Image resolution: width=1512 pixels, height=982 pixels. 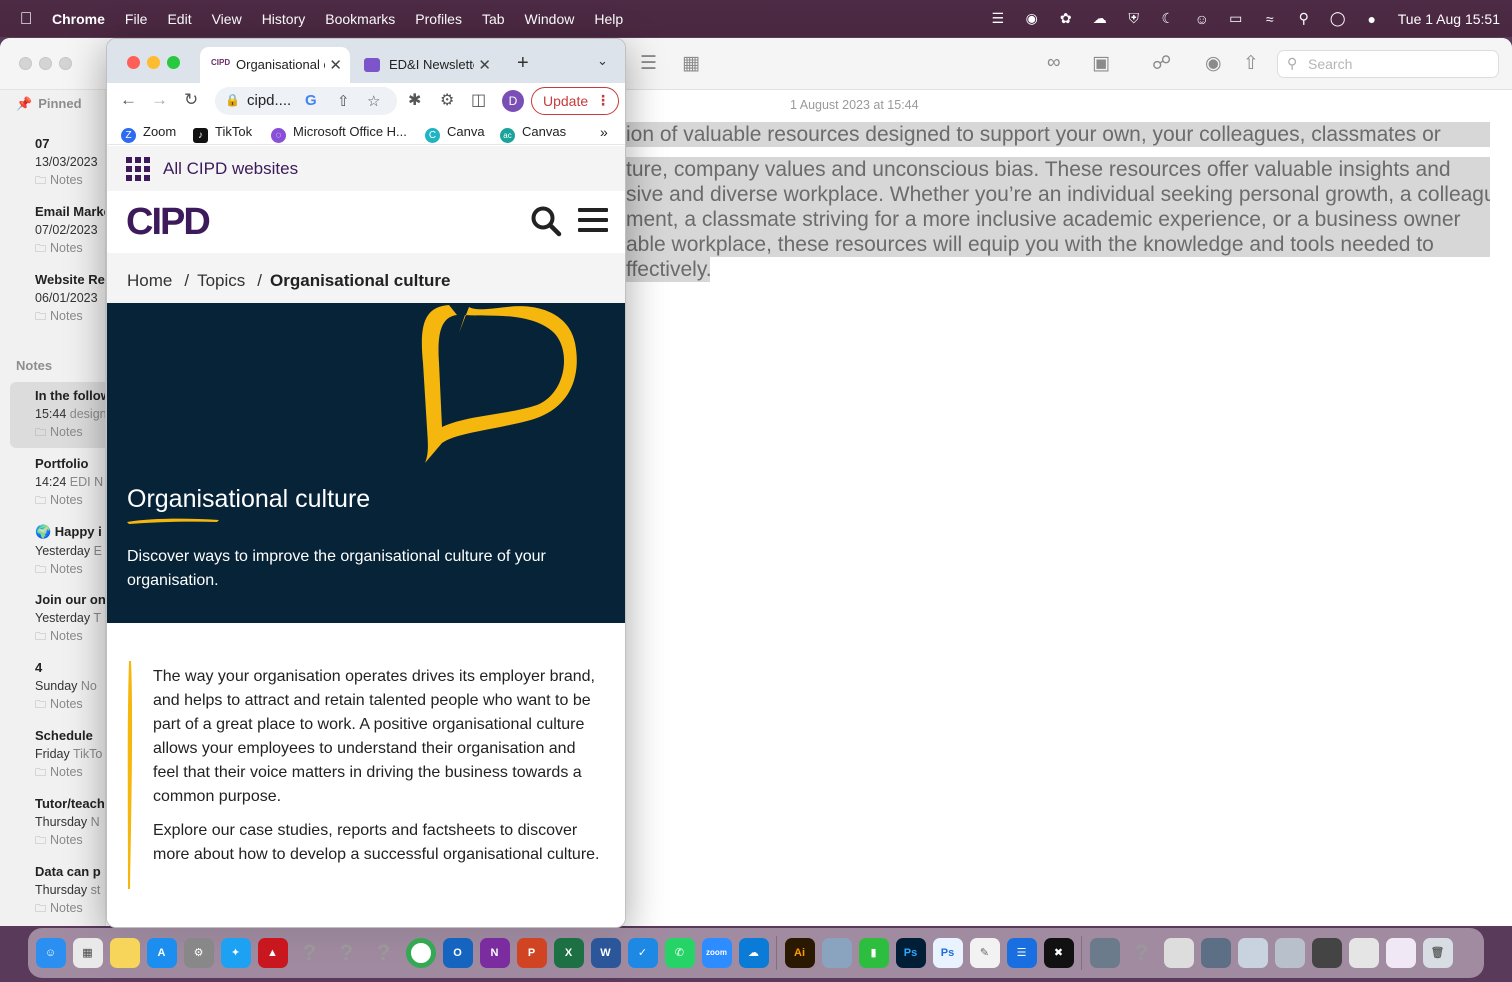 What do you see at coordinates (1363, 953) in the screenshot?
I see `files-stack-icon` at bounding box center [1363, 953].